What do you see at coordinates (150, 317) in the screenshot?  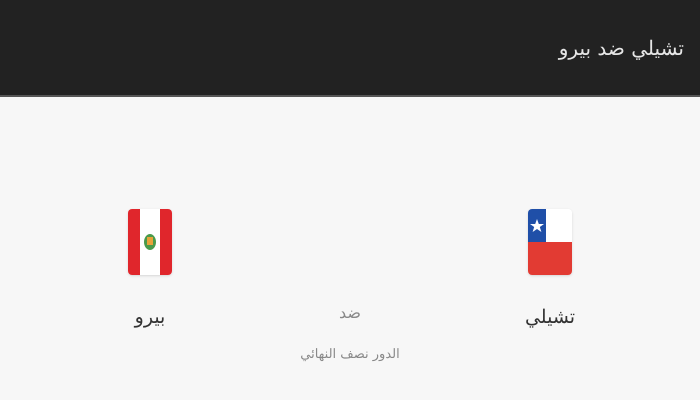 I see `team-name: بيرو` at bounding box center [150, 317].